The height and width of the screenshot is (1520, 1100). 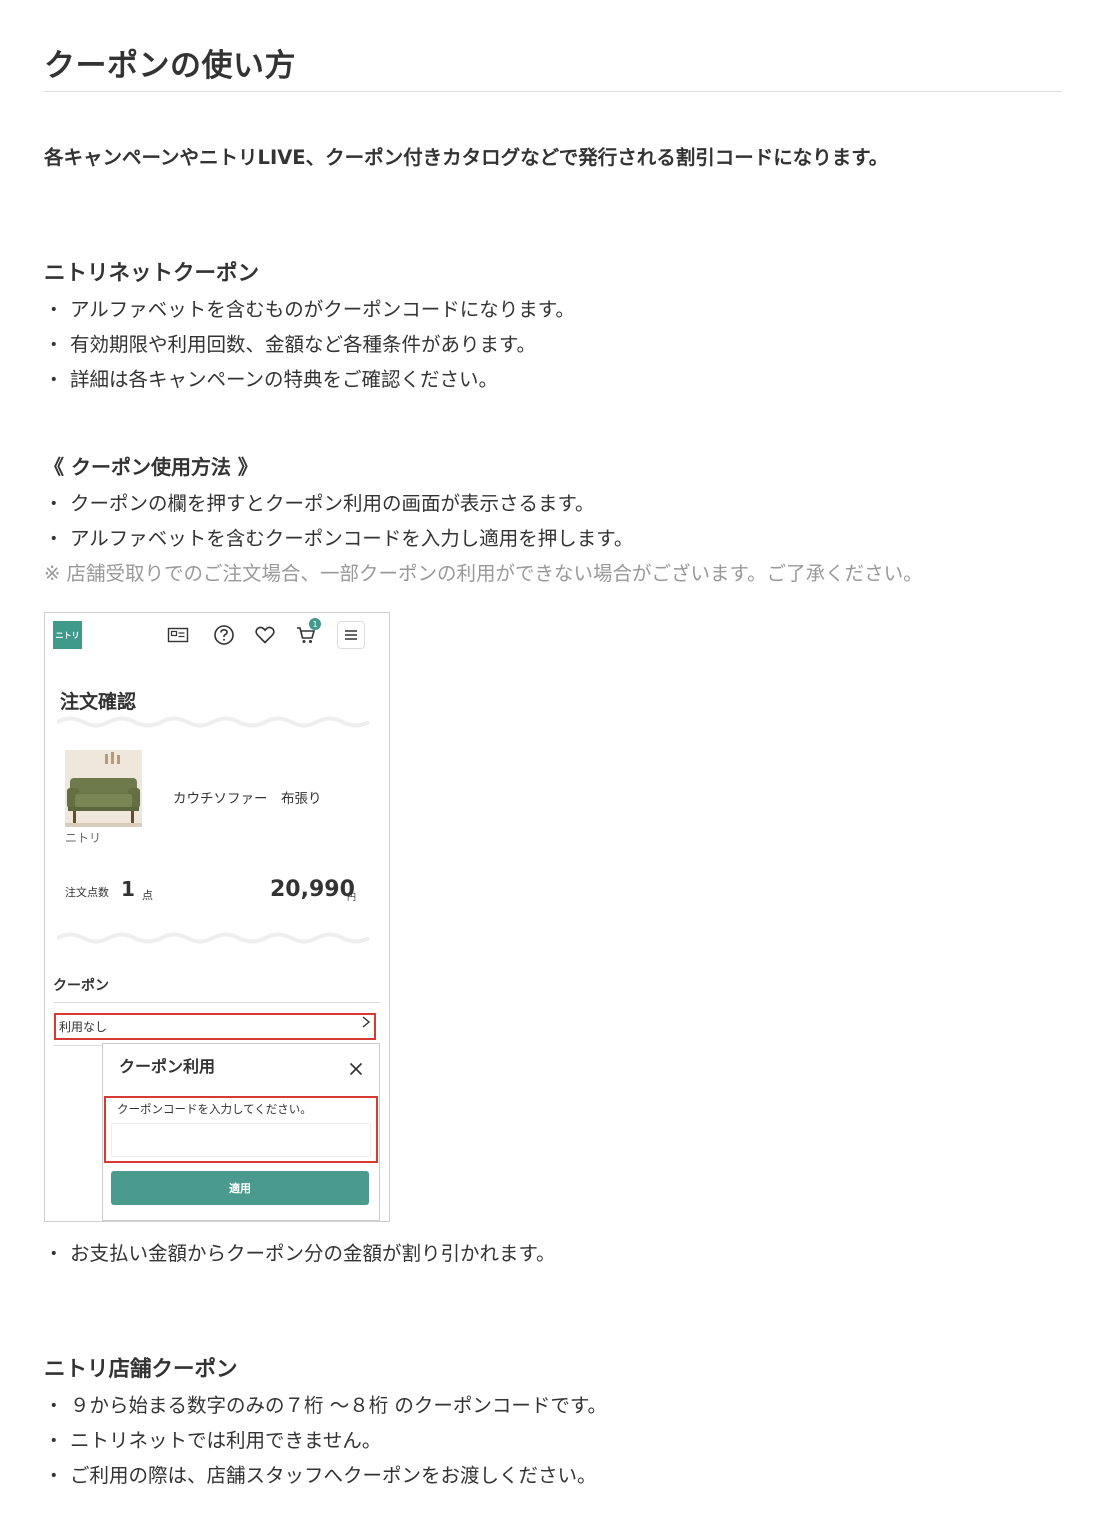 What do you see at coordinates (83, 1027) in the screenshot?
I see `coupon-select-value: 利用なし` at bounding box center [83, 1027].